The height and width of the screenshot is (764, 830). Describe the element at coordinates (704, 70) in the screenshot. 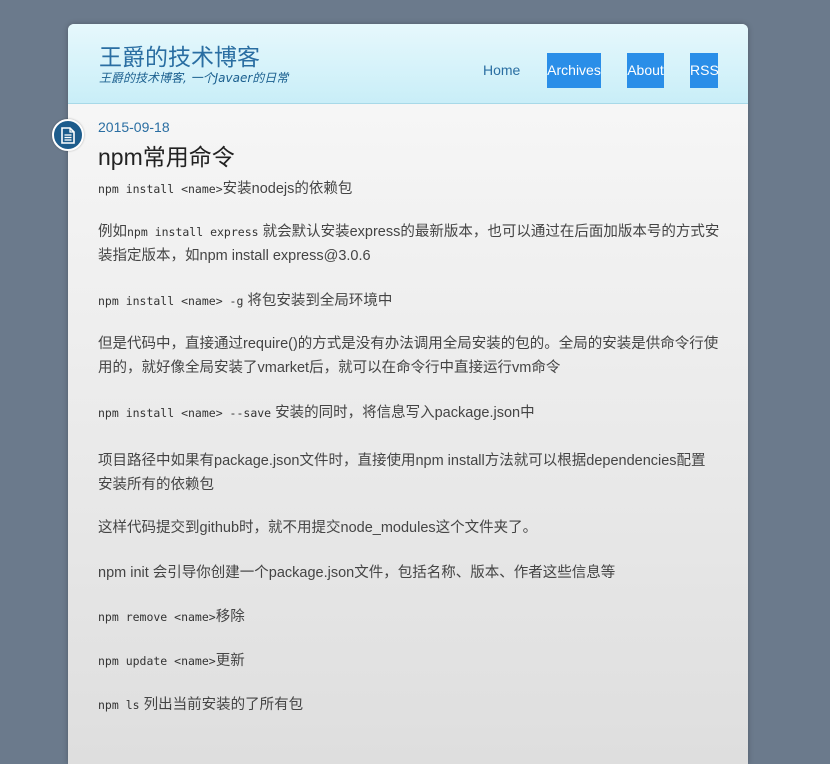

I see `nav-rss-link: RSS` at that location.